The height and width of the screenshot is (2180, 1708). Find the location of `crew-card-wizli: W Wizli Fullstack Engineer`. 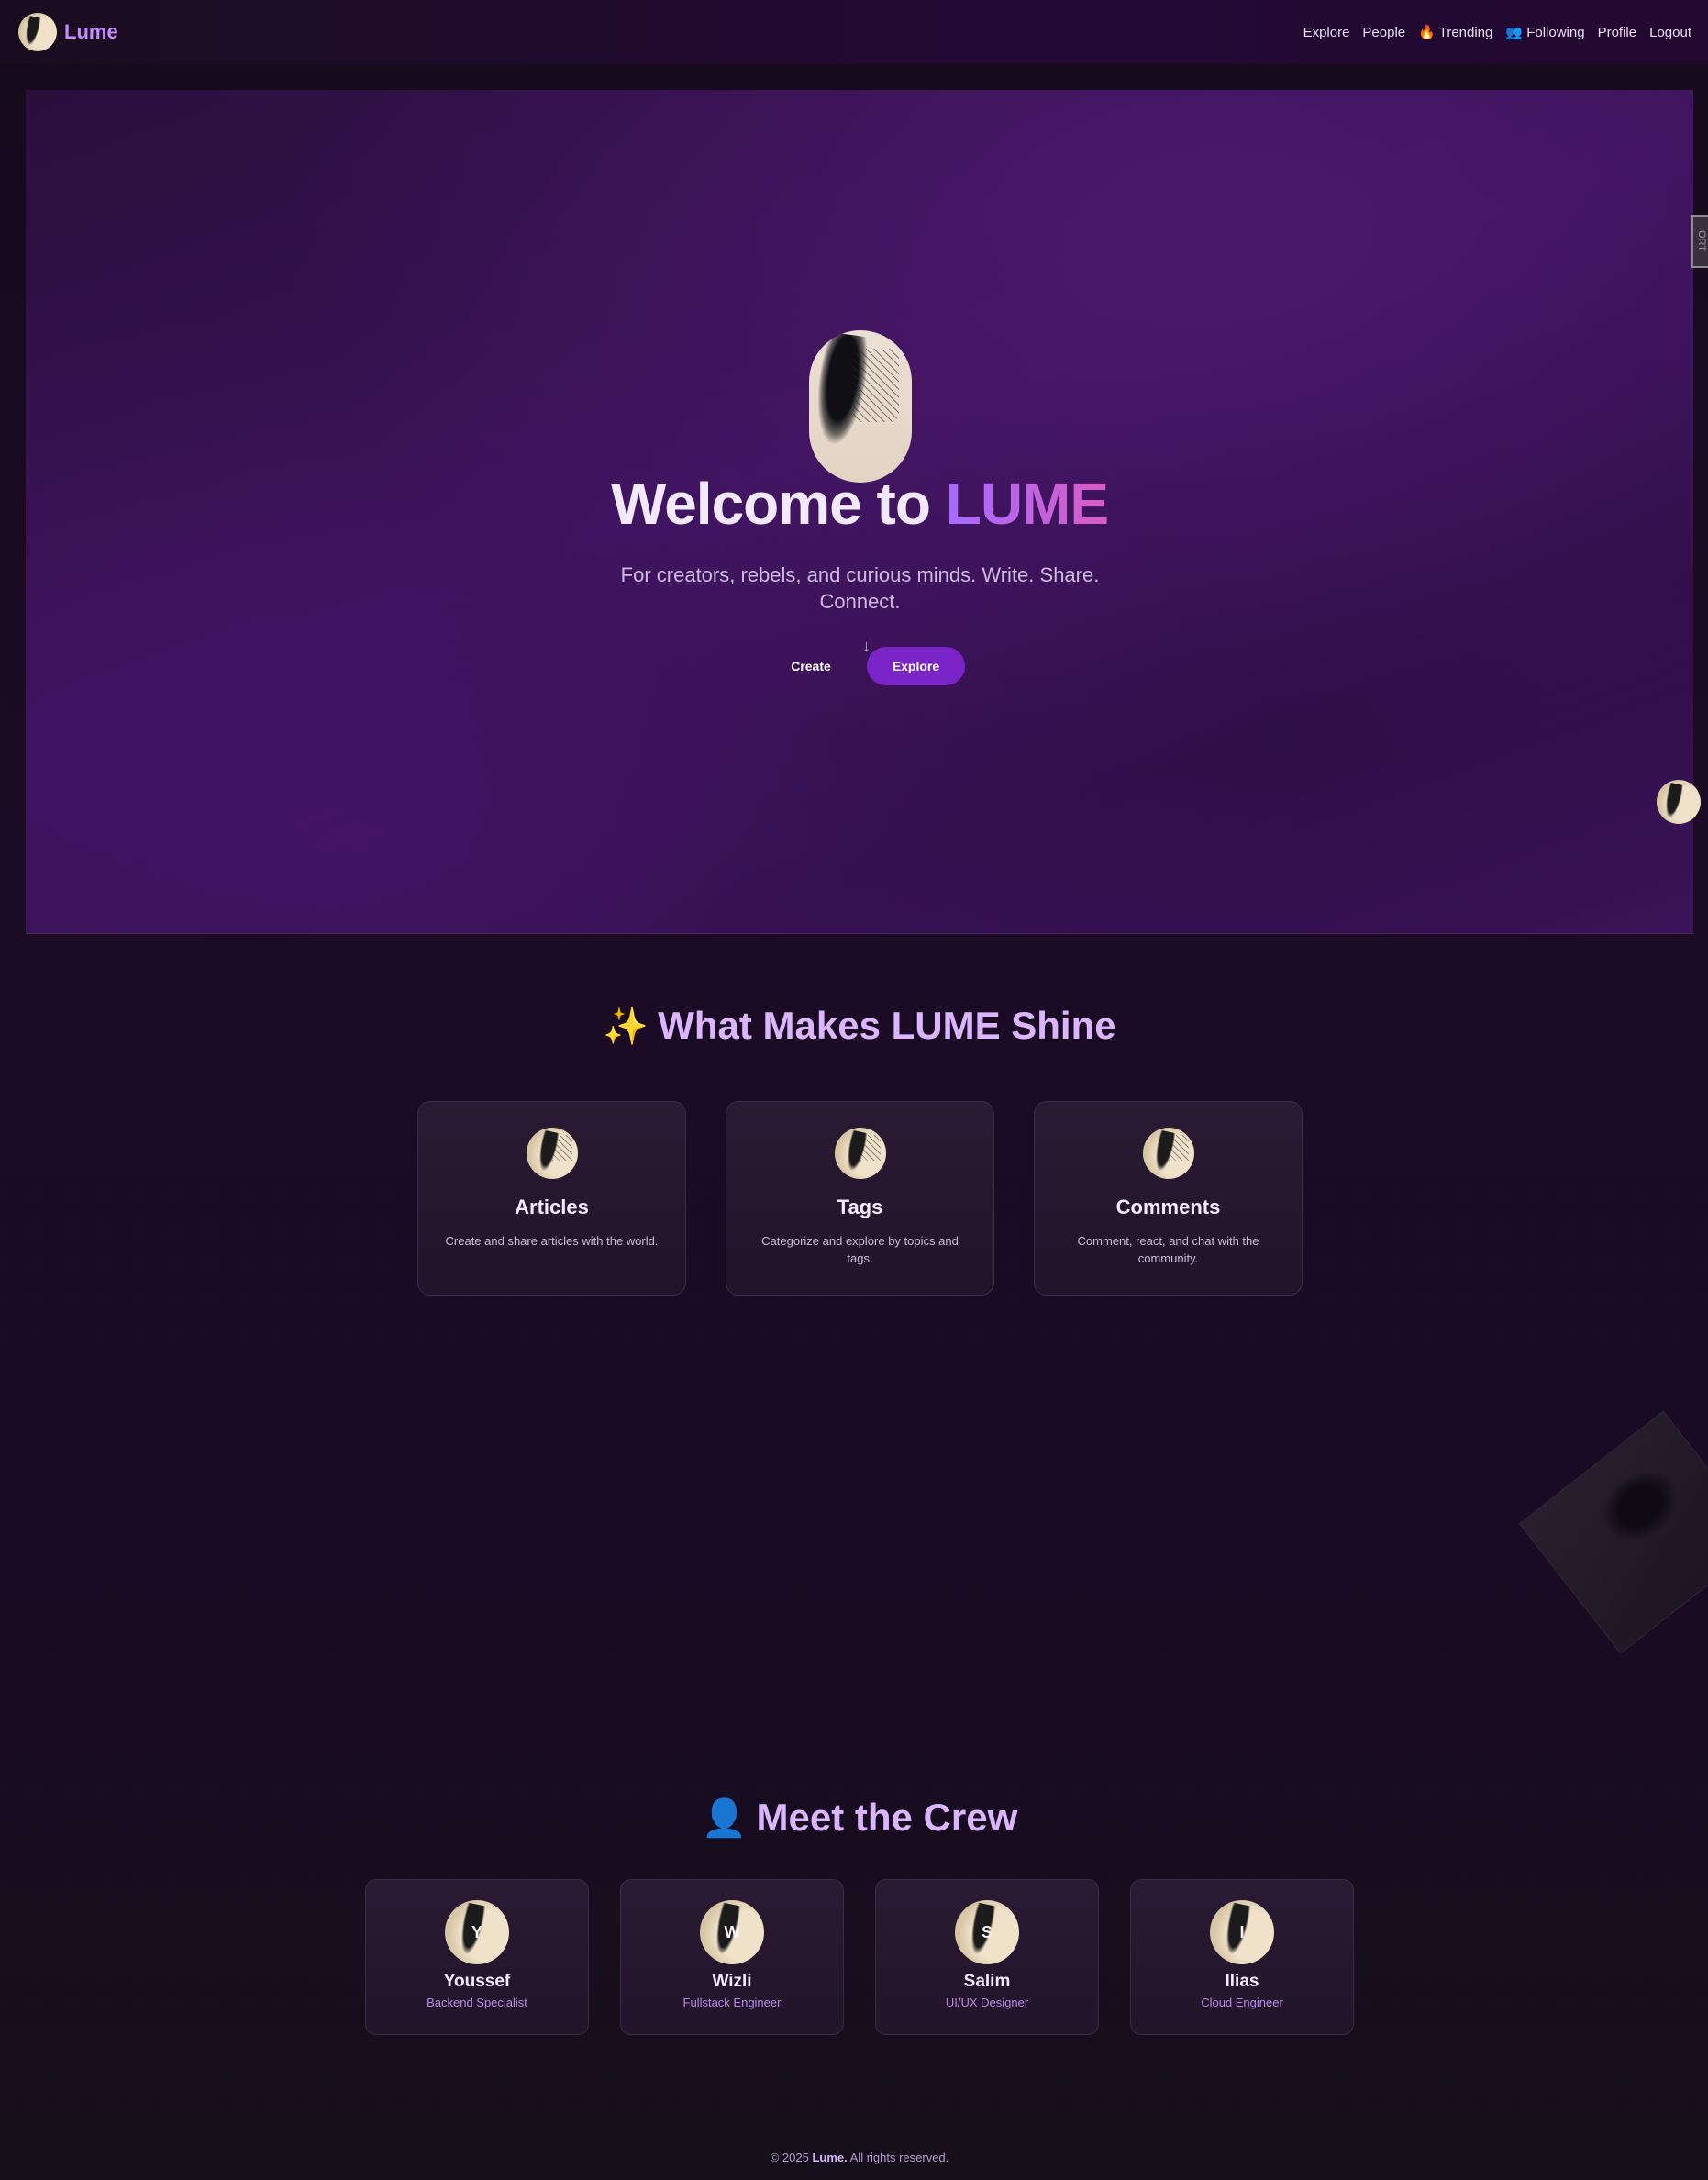

crew-card-wizli: W Wizli Fullstack Engineer is located at coordinates (732, 1957).